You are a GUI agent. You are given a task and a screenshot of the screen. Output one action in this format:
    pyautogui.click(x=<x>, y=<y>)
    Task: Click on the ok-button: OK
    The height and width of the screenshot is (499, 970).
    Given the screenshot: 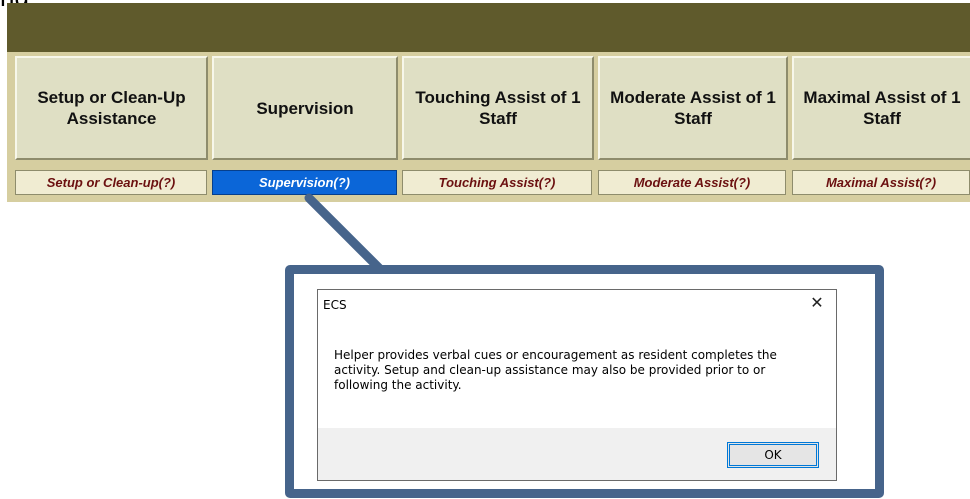 What is the action you would take?
    pyautogui.click(x=773, y=455)
    